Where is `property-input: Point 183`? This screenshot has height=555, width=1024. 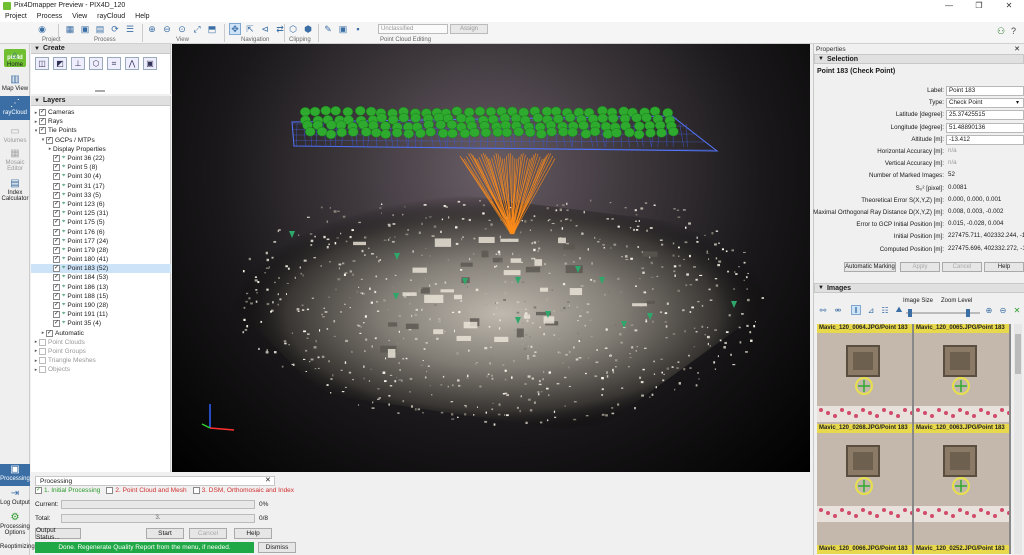 property-input: Point 183 is located at coordinates (985, 91).